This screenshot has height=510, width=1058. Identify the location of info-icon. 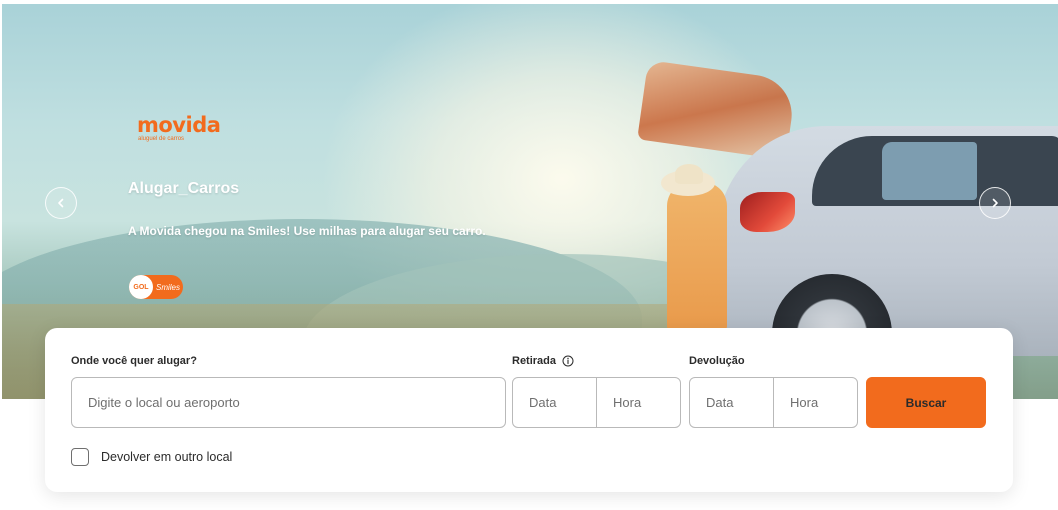
(568, 361).